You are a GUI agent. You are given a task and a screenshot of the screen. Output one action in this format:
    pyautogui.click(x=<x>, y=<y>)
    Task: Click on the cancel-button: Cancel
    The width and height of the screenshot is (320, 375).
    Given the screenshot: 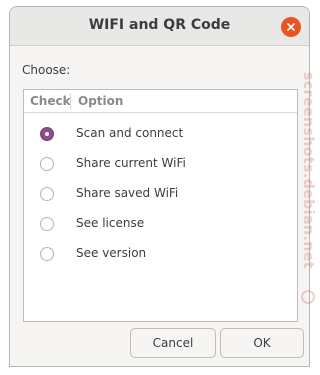 What is the action you would take?
    pyautogui.click(x=173, y=343)
    